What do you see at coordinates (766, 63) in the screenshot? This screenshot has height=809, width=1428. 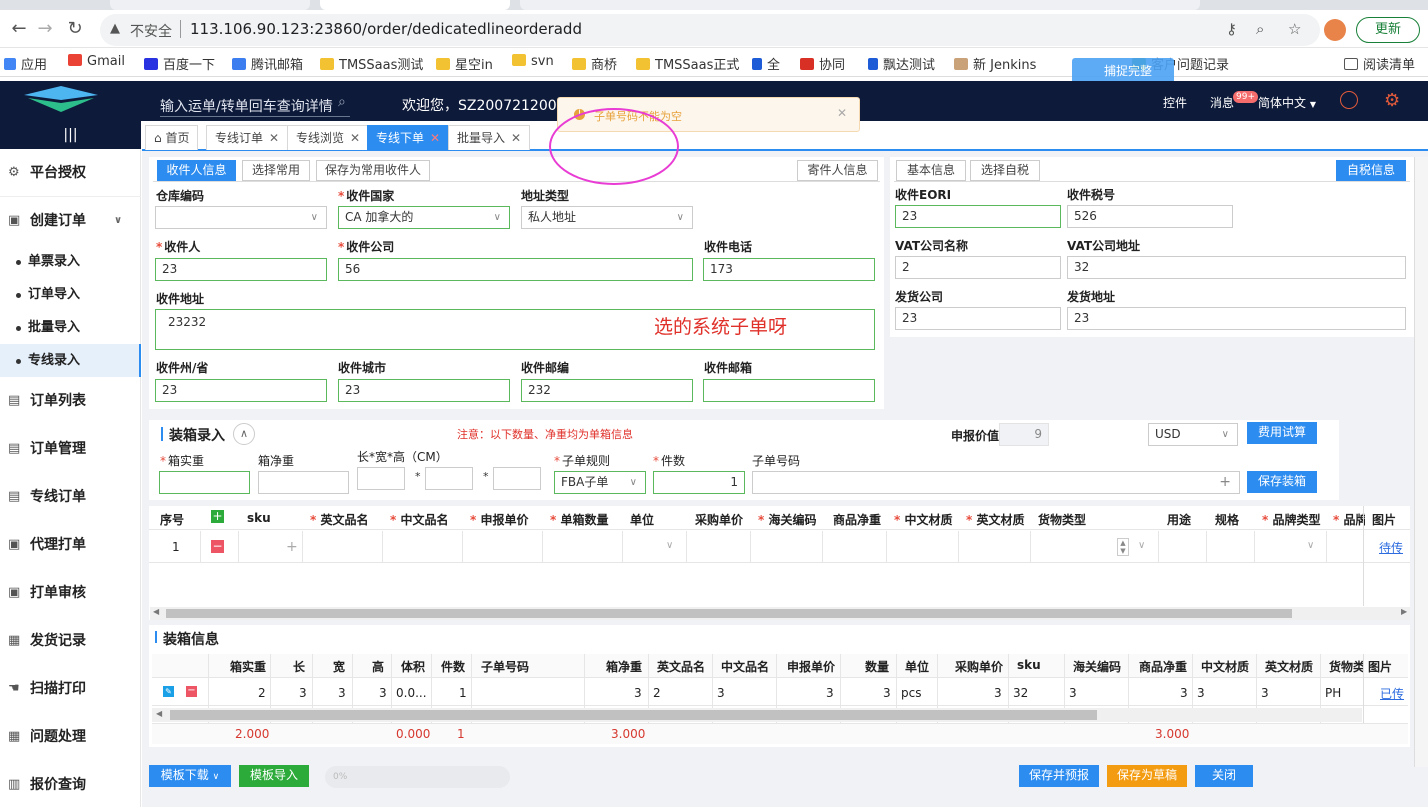 I see `bookmark-item: 全` at bounding box center [766, 63].